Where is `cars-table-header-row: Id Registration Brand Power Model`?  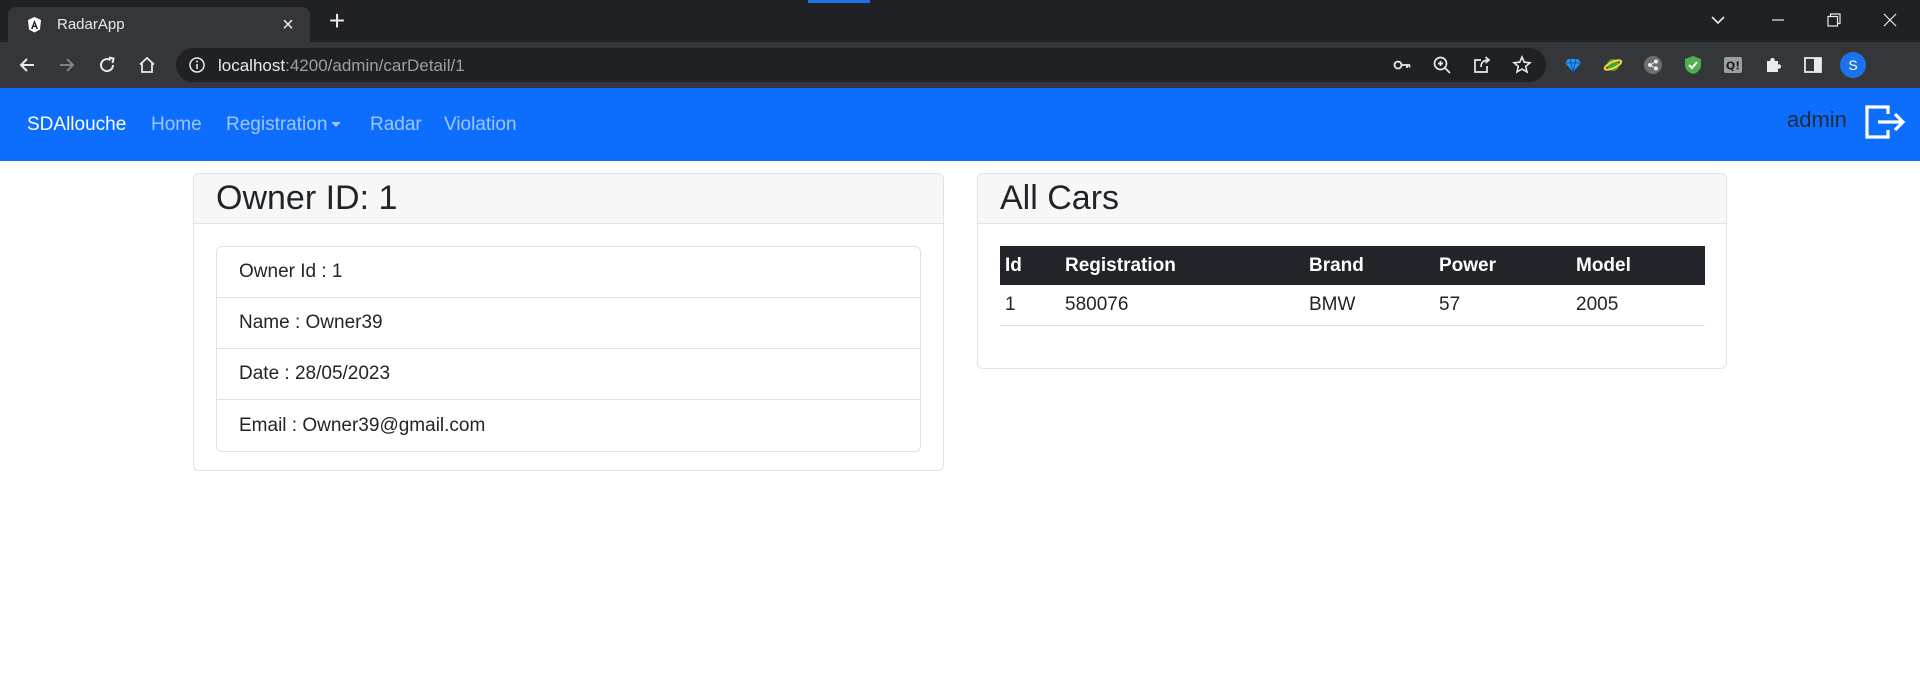
cars-table-header-row: Id Registration Brand Power Model is located at coordinates (1352, 265).